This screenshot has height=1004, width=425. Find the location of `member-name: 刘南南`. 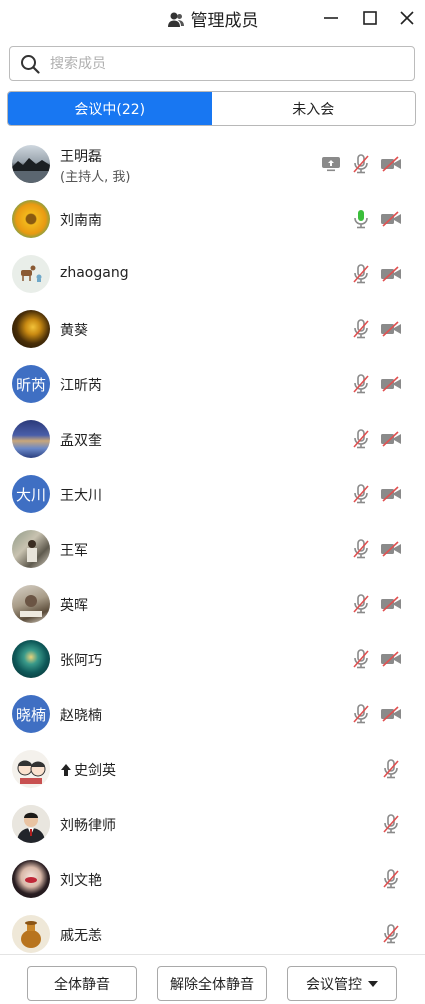

member-name: 刘南南 is located at coordinates (81, 221).